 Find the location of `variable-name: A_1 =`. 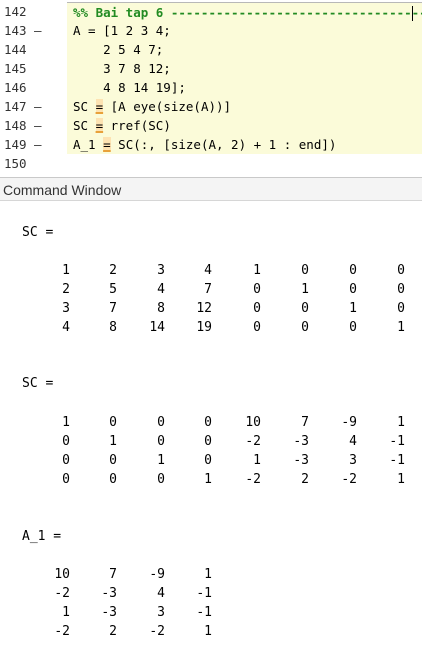

variable-name: A_1 = is located at coordinates (42, 536).